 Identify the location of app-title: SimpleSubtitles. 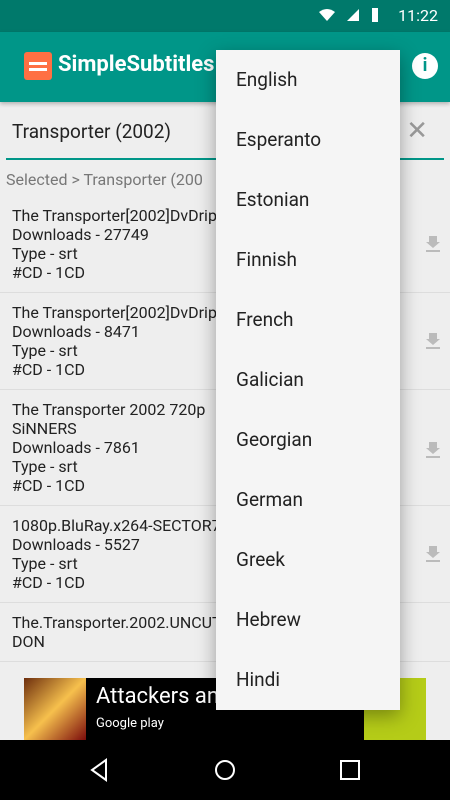
(136, 64).